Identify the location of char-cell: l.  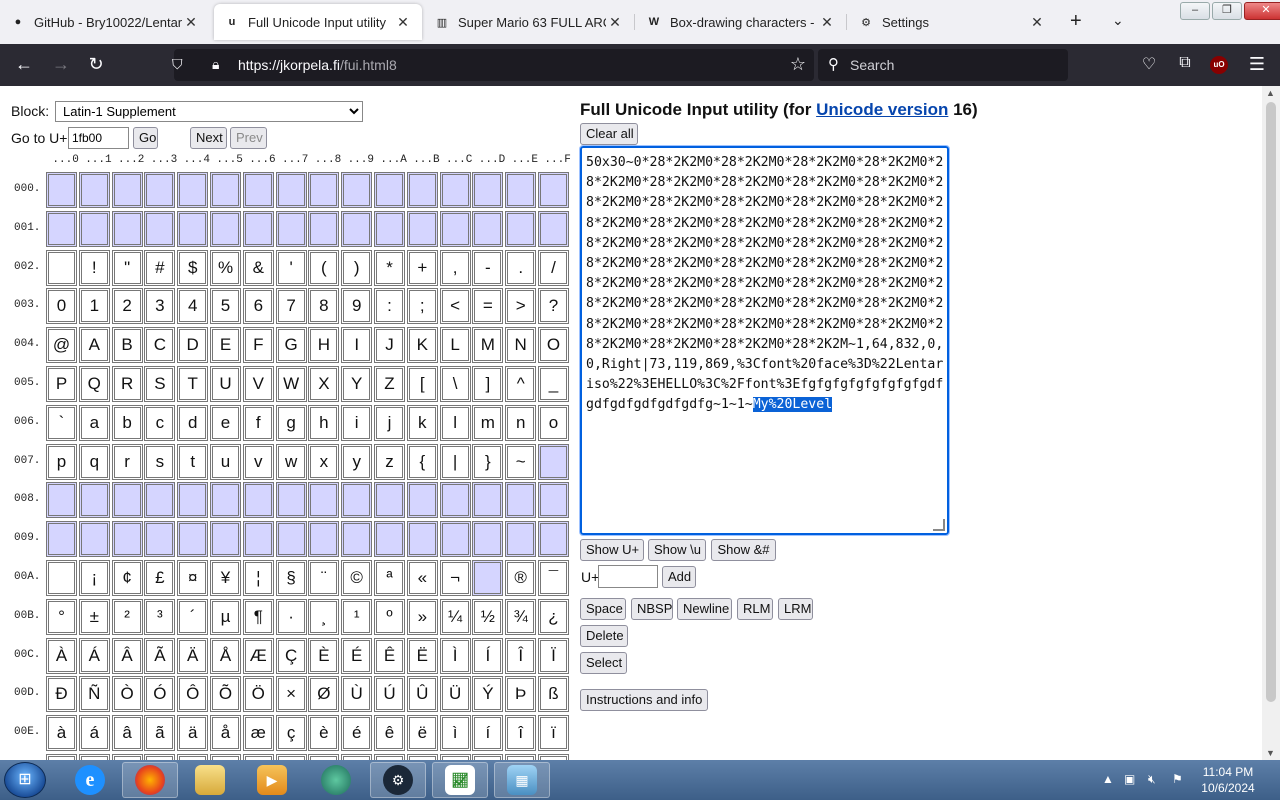
(455, 422).